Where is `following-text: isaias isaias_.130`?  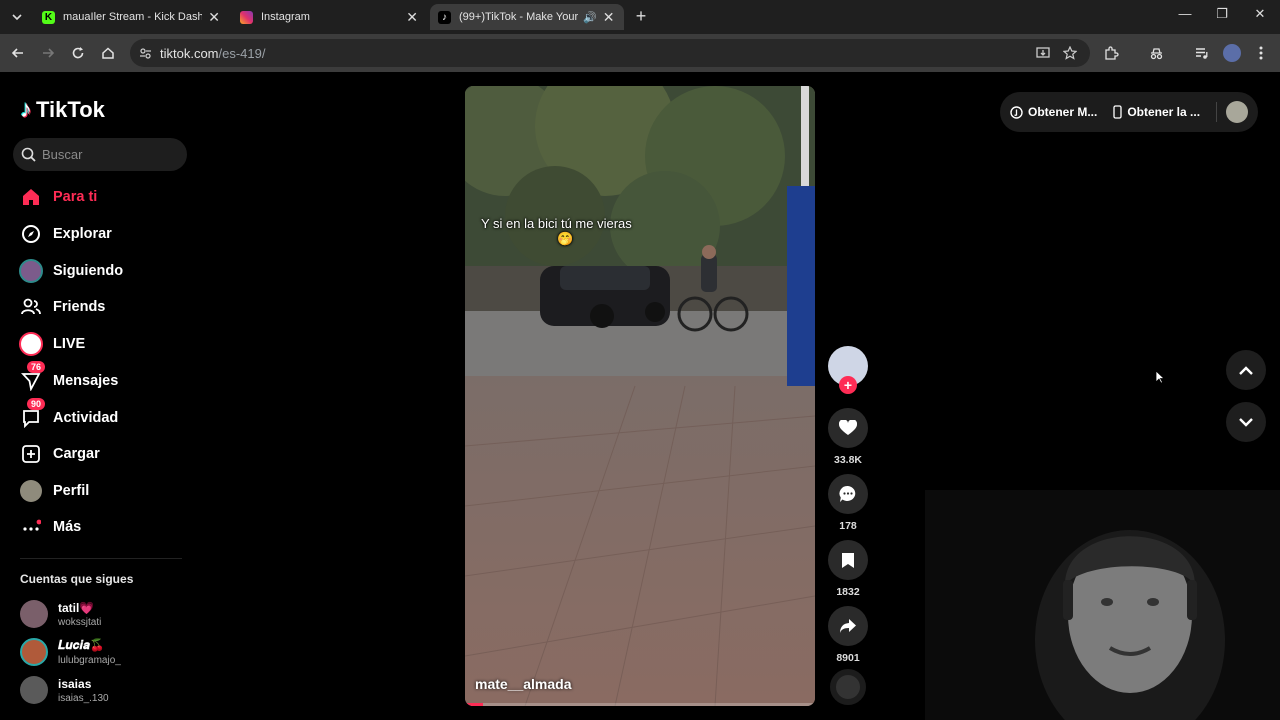
following-text: isaias isaias_.130 is located at coordinates (83, 690).